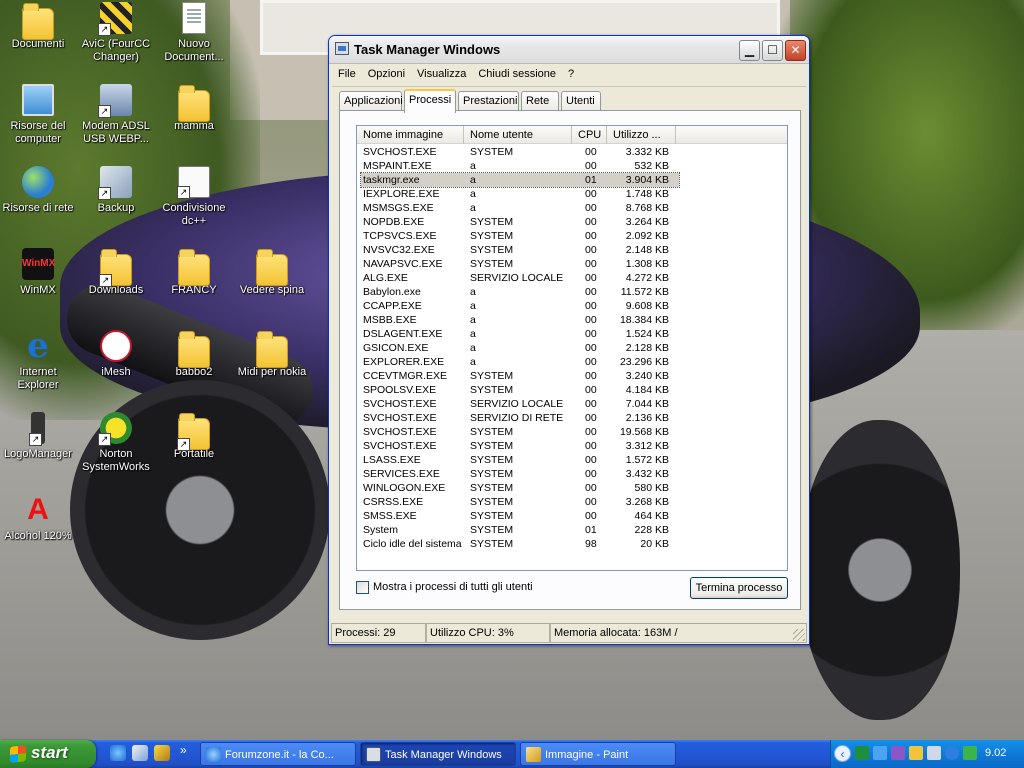  What do you see at coordinates (572, 194) in the screenshot?
I see `process-row: IEXPLORE.EXE a 00 1.748 KB` at bounding box center [572, 194].